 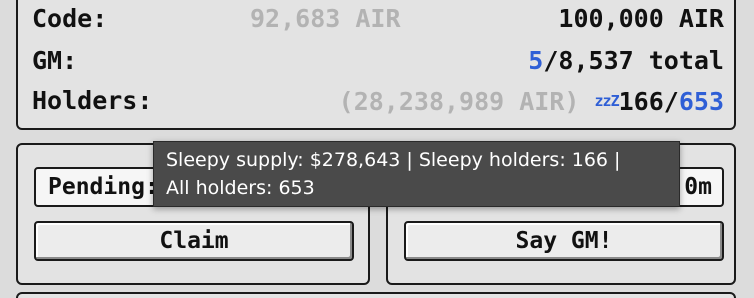 What do you see at coordinates (70, 18) in the screenshot?
I see `code-label: Code:` at bounding box center [70, 18].